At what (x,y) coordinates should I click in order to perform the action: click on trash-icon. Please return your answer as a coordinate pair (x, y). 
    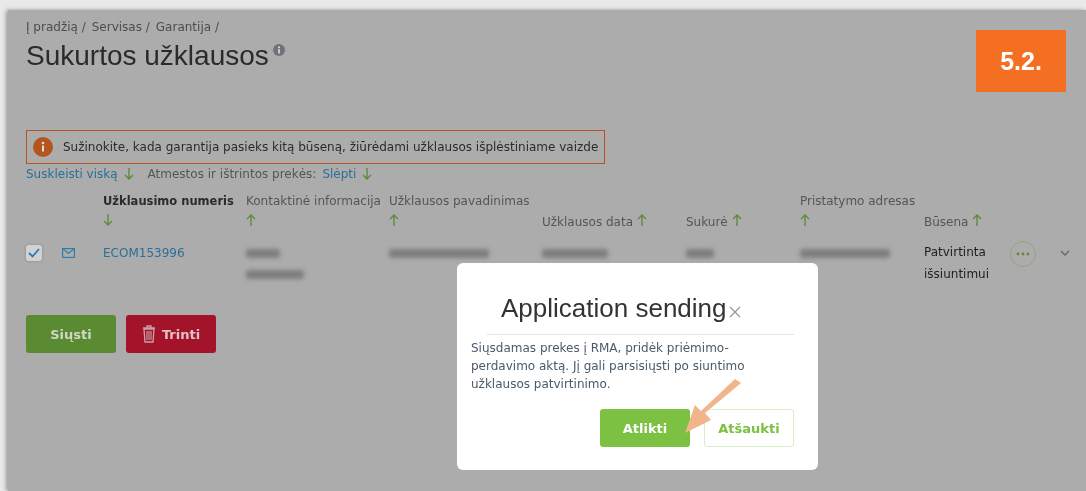
    Looking at the image, I should click on (148, 334).